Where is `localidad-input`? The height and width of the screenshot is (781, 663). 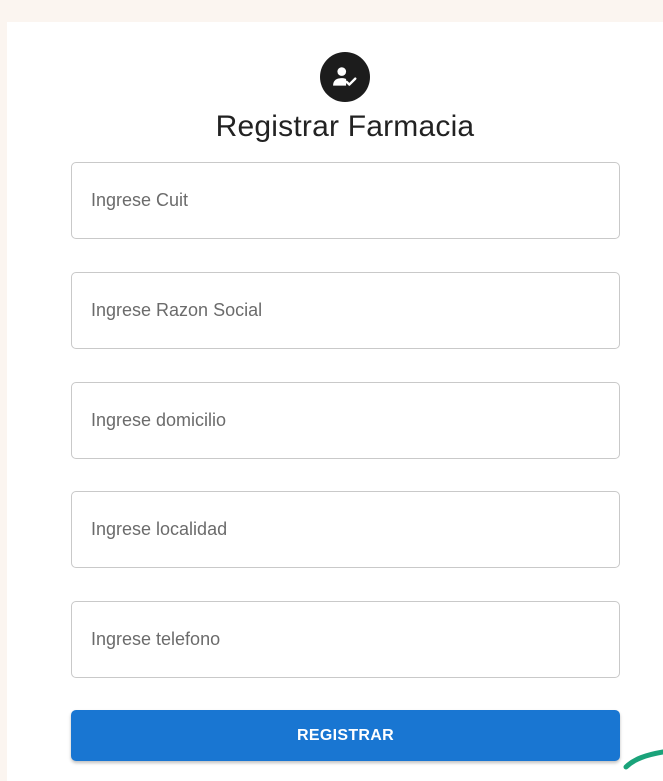 localidad-input is located at coordinates (345, 529).